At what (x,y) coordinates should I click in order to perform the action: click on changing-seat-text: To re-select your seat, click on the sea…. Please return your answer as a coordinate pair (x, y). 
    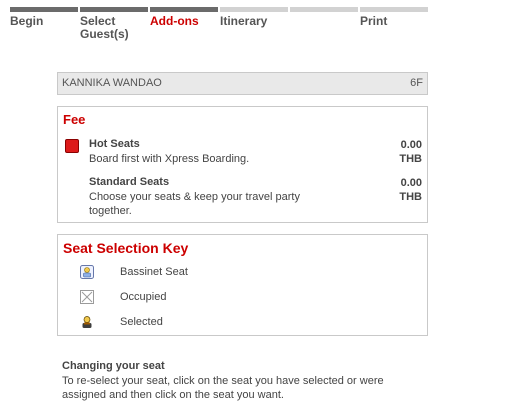
    Looking at the image, I should click on (223, 388).